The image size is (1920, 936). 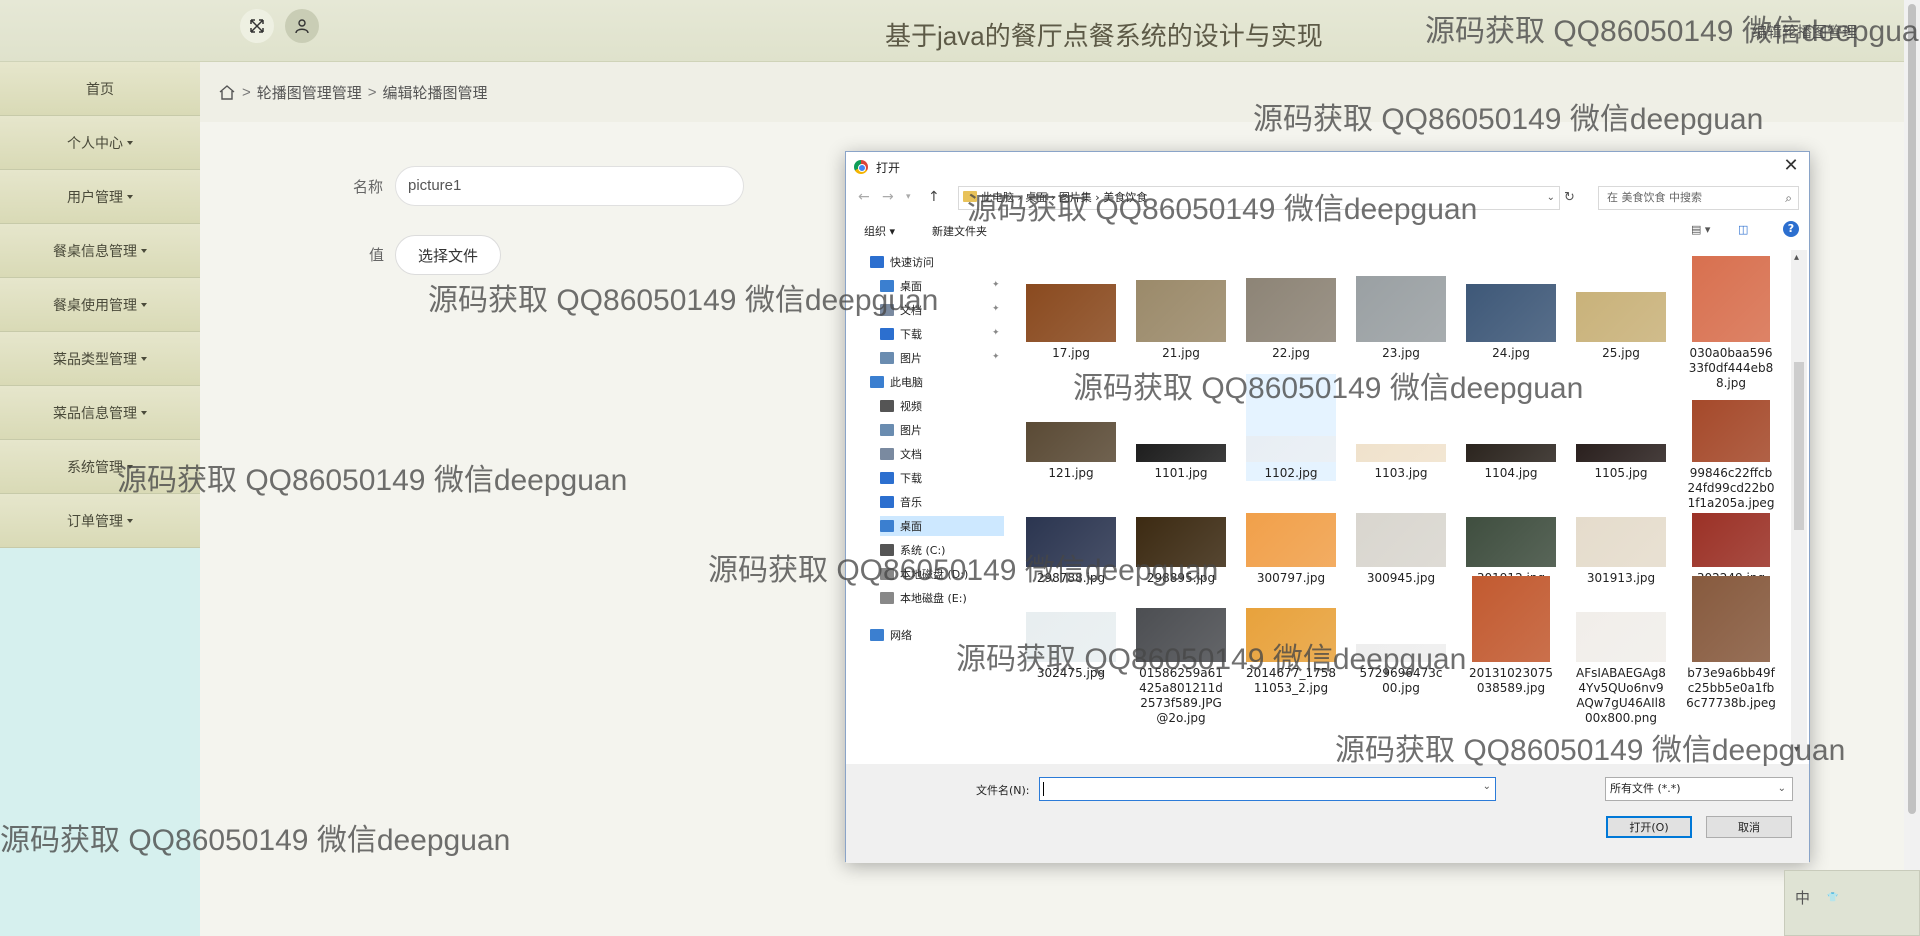 I want to click on file-grid-scroll-thumb, so click(x=1799, y=446).